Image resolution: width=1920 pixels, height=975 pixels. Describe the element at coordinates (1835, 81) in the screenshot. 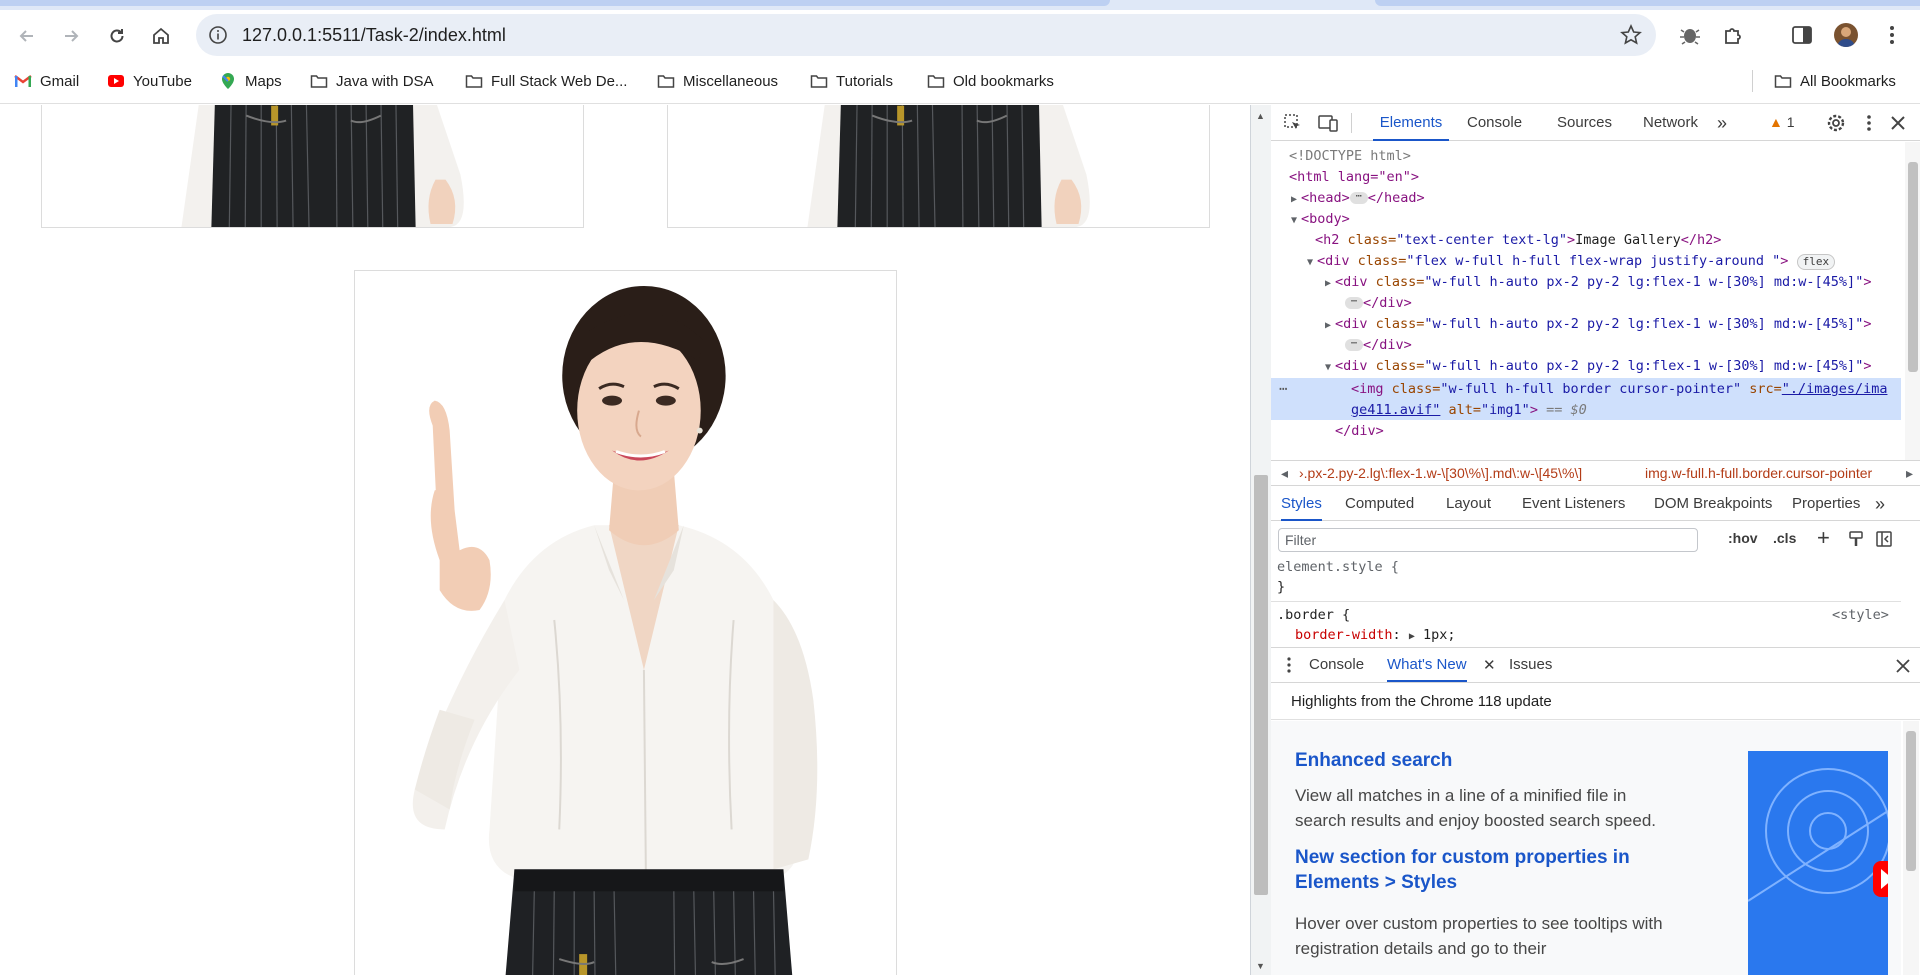

I see `all-bookmarks-button: All Bookmarks` at that location.